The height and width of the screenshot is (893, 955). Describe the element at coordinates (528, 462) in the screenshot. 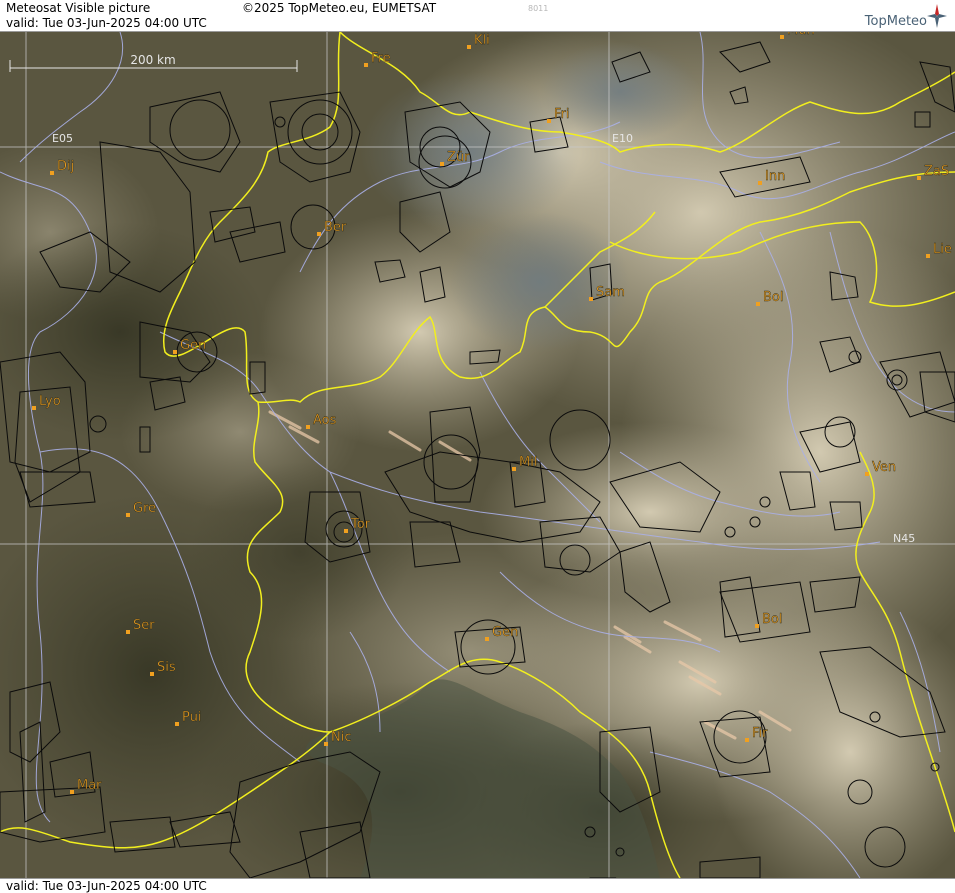

I see `city-label-mil: Mil` at that location.